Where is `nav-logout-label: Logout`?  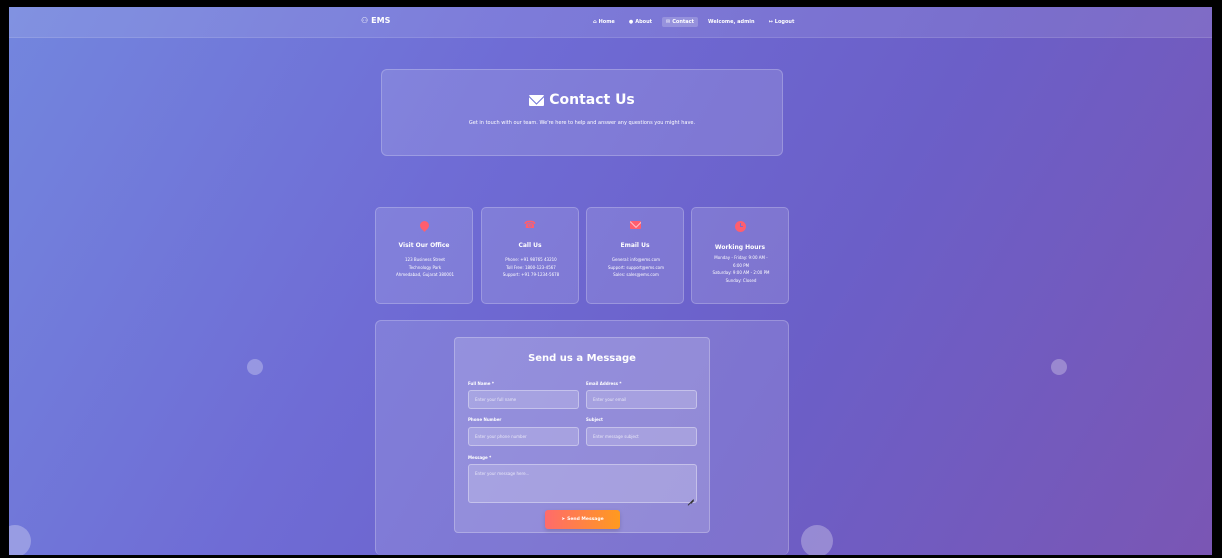 nav-logout-label: Logout is located at coordinates (784, 22).